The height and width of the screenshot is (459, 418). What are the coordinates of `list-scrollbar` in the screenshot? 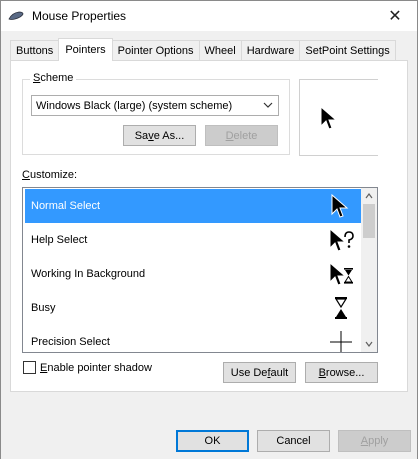 It's located at (369, 270).